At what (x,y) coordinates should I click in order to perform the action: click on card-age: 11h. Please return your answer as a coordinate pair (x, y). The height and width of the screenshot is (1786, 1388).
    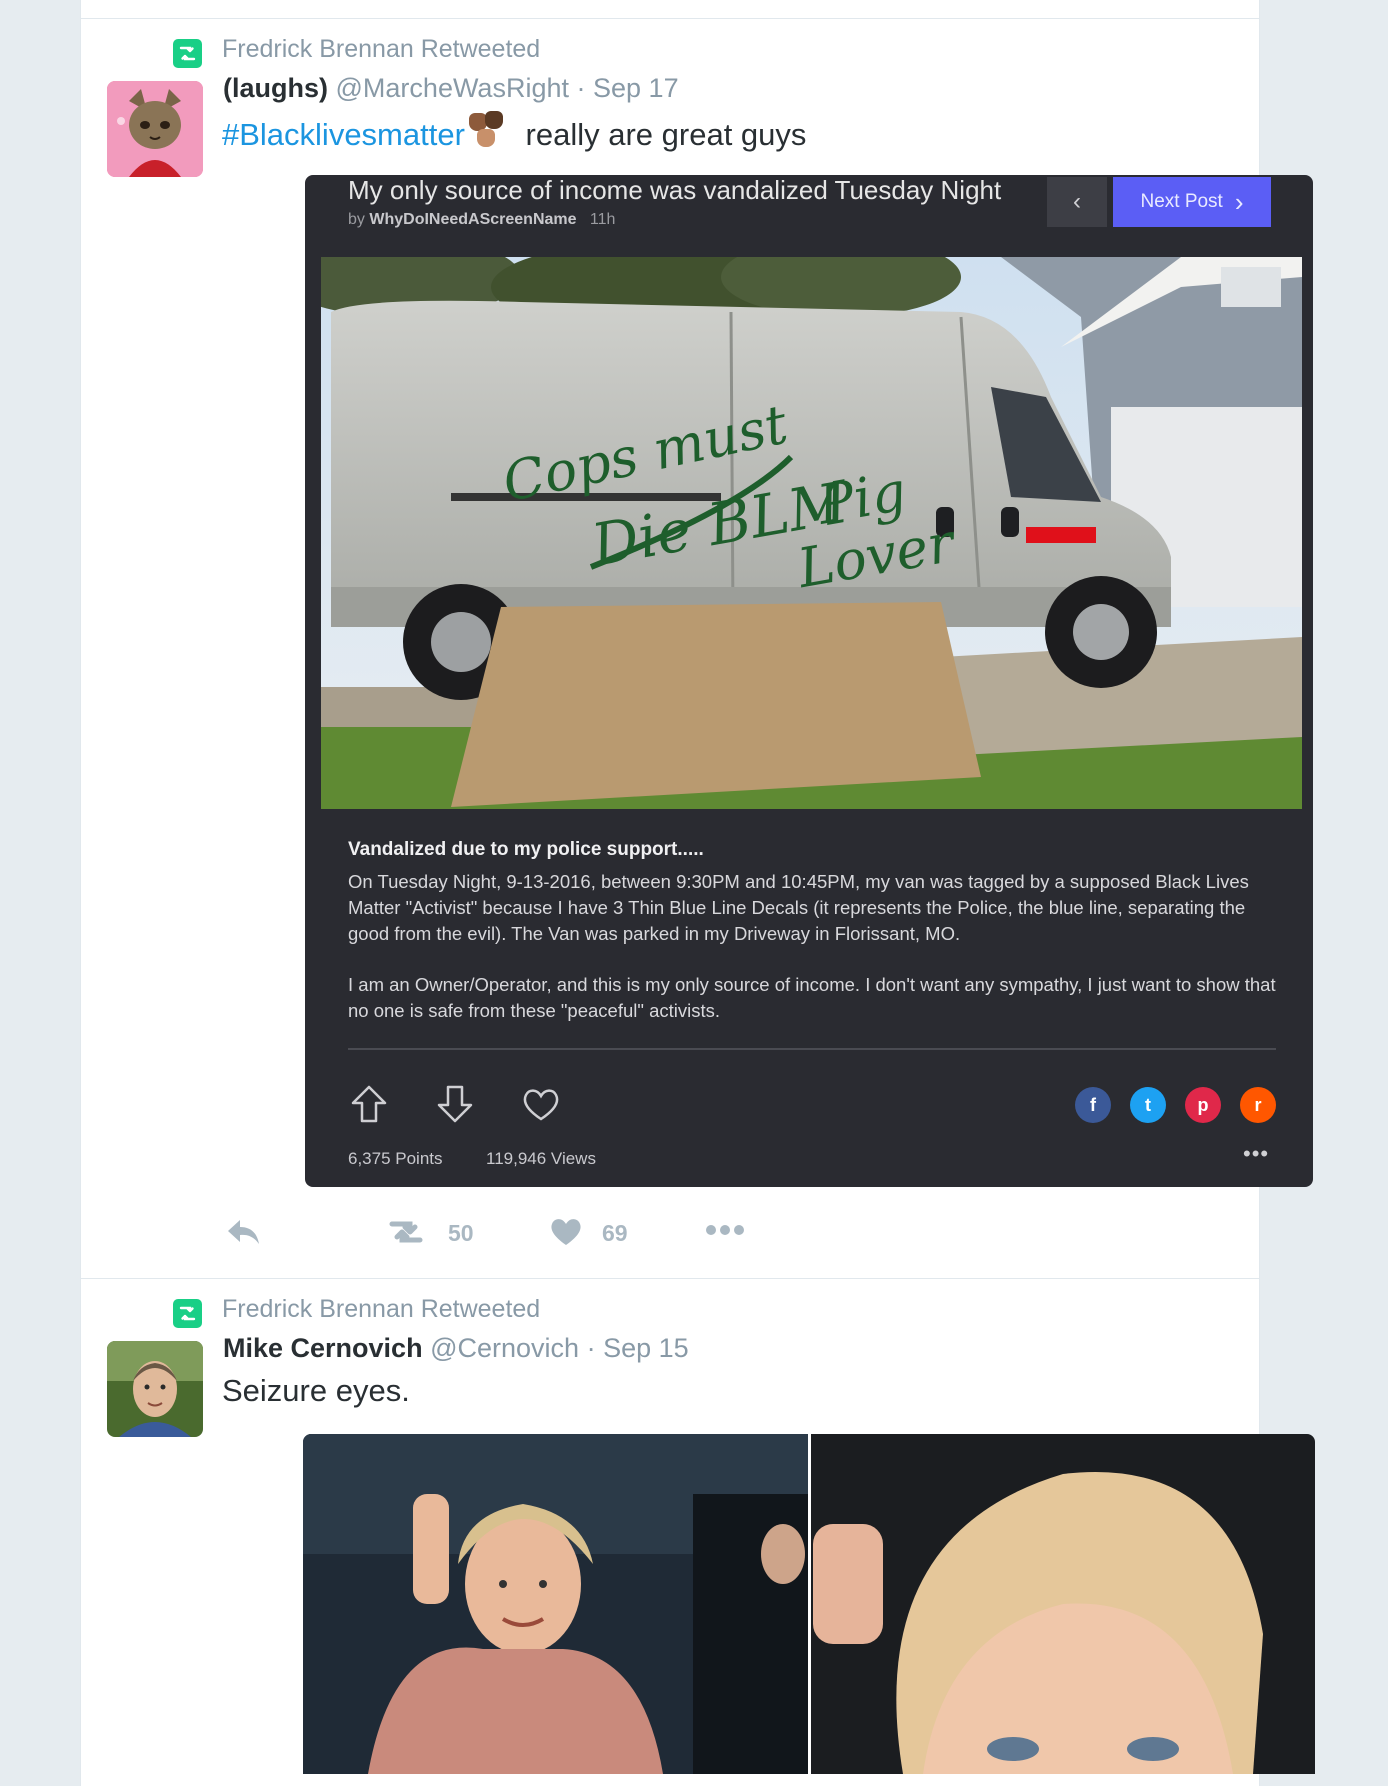
    Looking at the image, I should click on (602, 219).